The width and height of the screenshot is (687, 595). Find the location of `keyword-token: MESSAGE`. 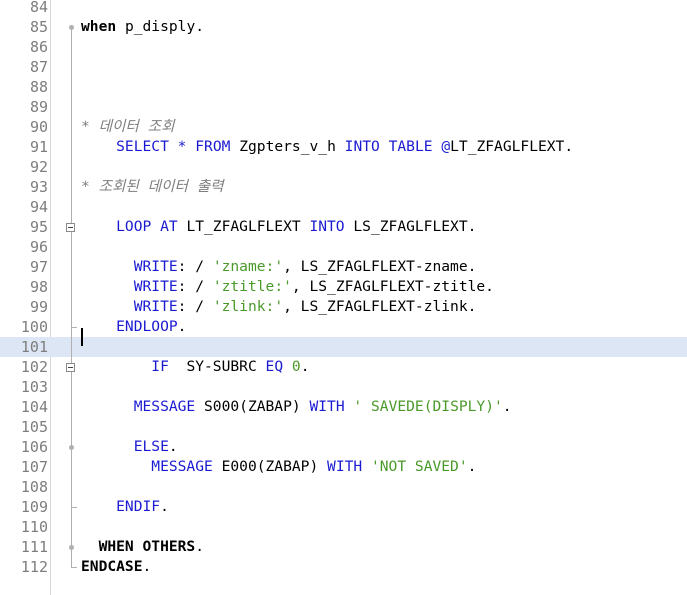

keyword-token: MESSAGE is located at coordinates (147, 466).